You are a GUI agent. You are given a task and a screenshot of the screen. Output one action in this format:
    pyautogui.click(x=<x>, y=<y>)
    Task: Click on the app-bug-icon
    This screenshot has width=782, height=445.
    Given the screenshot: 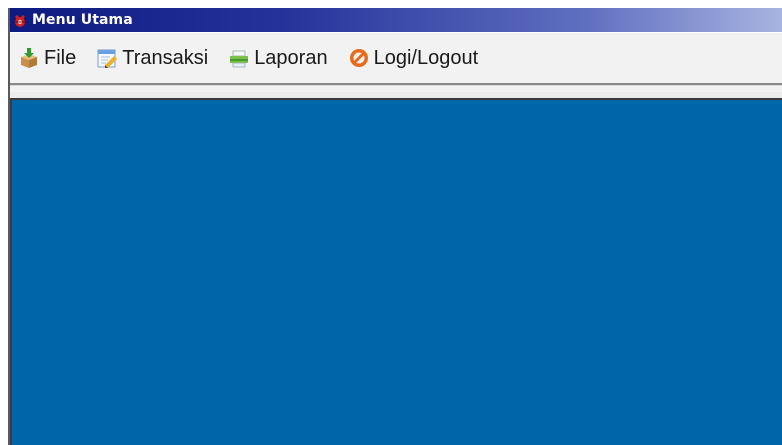 What is the action you would take?
    pyautogui.click(x=20, y=20)
    